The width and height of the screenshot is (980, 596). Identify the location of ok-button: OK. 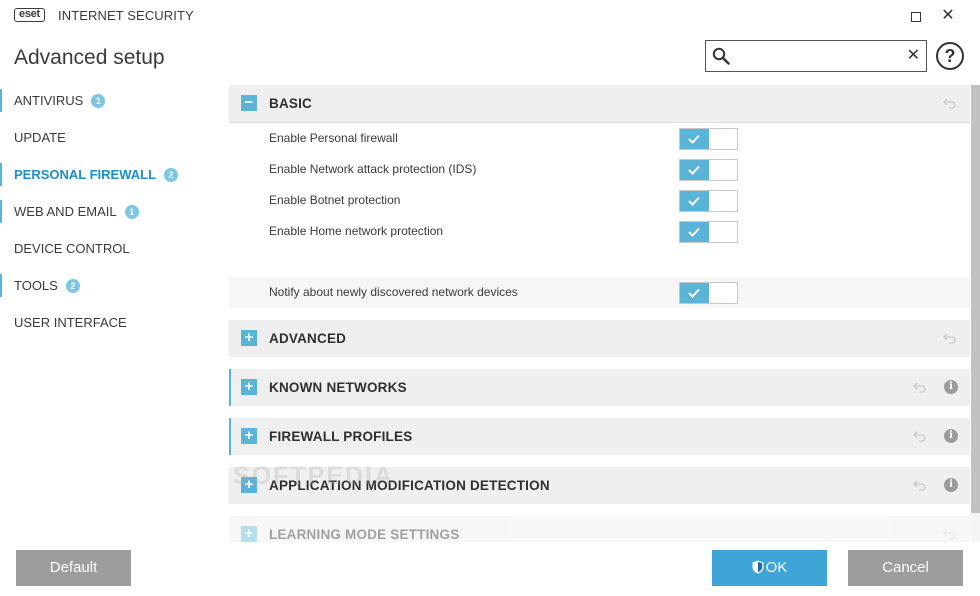
(769, 568).